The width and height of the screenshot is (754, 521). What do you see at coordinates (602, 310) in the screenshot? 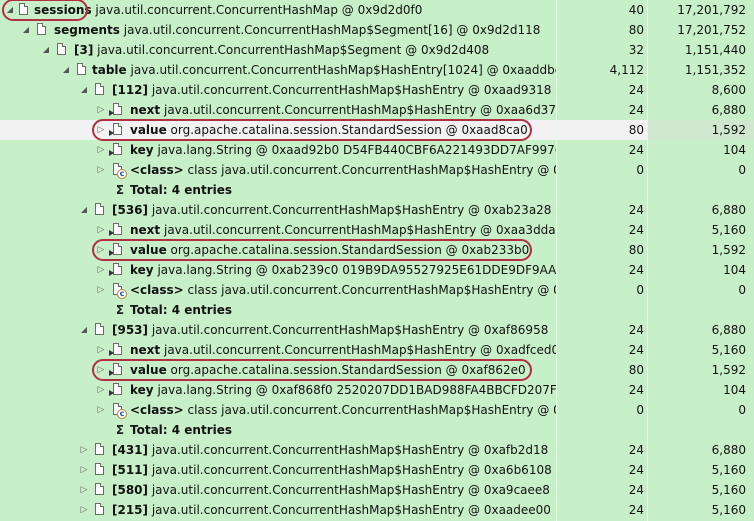
I see `shallow-heap-cell` at bounding box center [602, 310].